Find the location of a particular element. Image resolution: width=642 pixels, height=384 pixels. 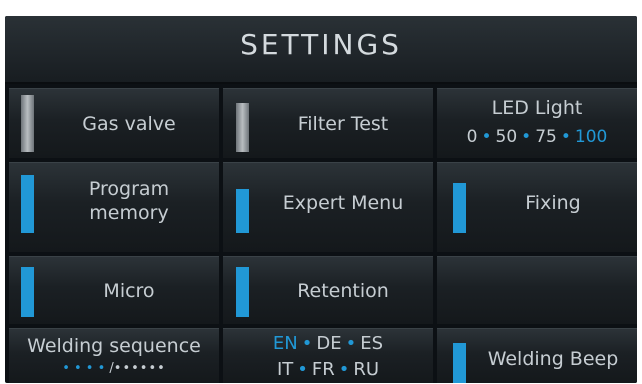

welding-beep-button: Welding Beep is located at coordinates (537, 355).